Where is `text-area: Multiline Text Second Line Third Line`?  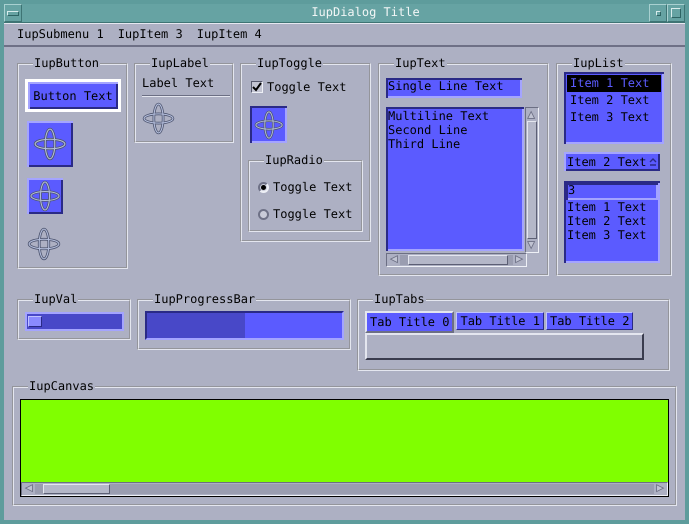 text-area: Multiline Text Second Line Third Line is located at coordinates (455, 179).